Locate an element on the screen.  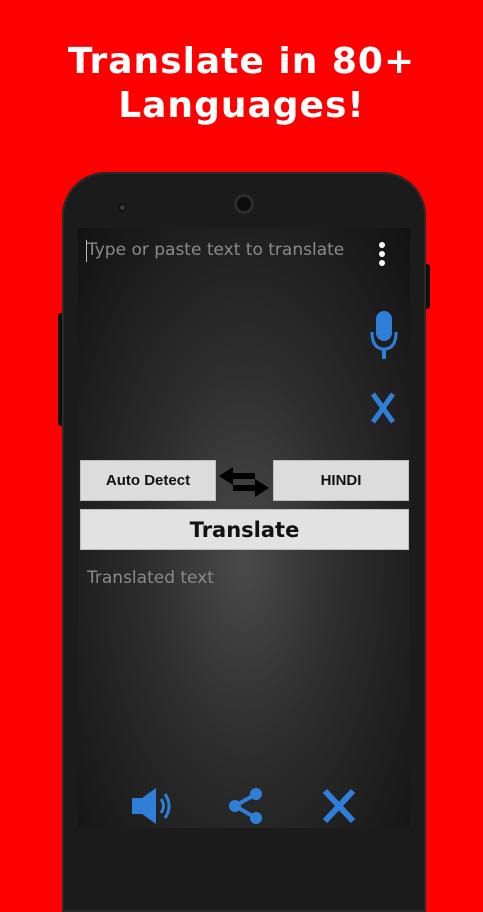
target-language-button: HINDI is located at coordinates (341, 480).